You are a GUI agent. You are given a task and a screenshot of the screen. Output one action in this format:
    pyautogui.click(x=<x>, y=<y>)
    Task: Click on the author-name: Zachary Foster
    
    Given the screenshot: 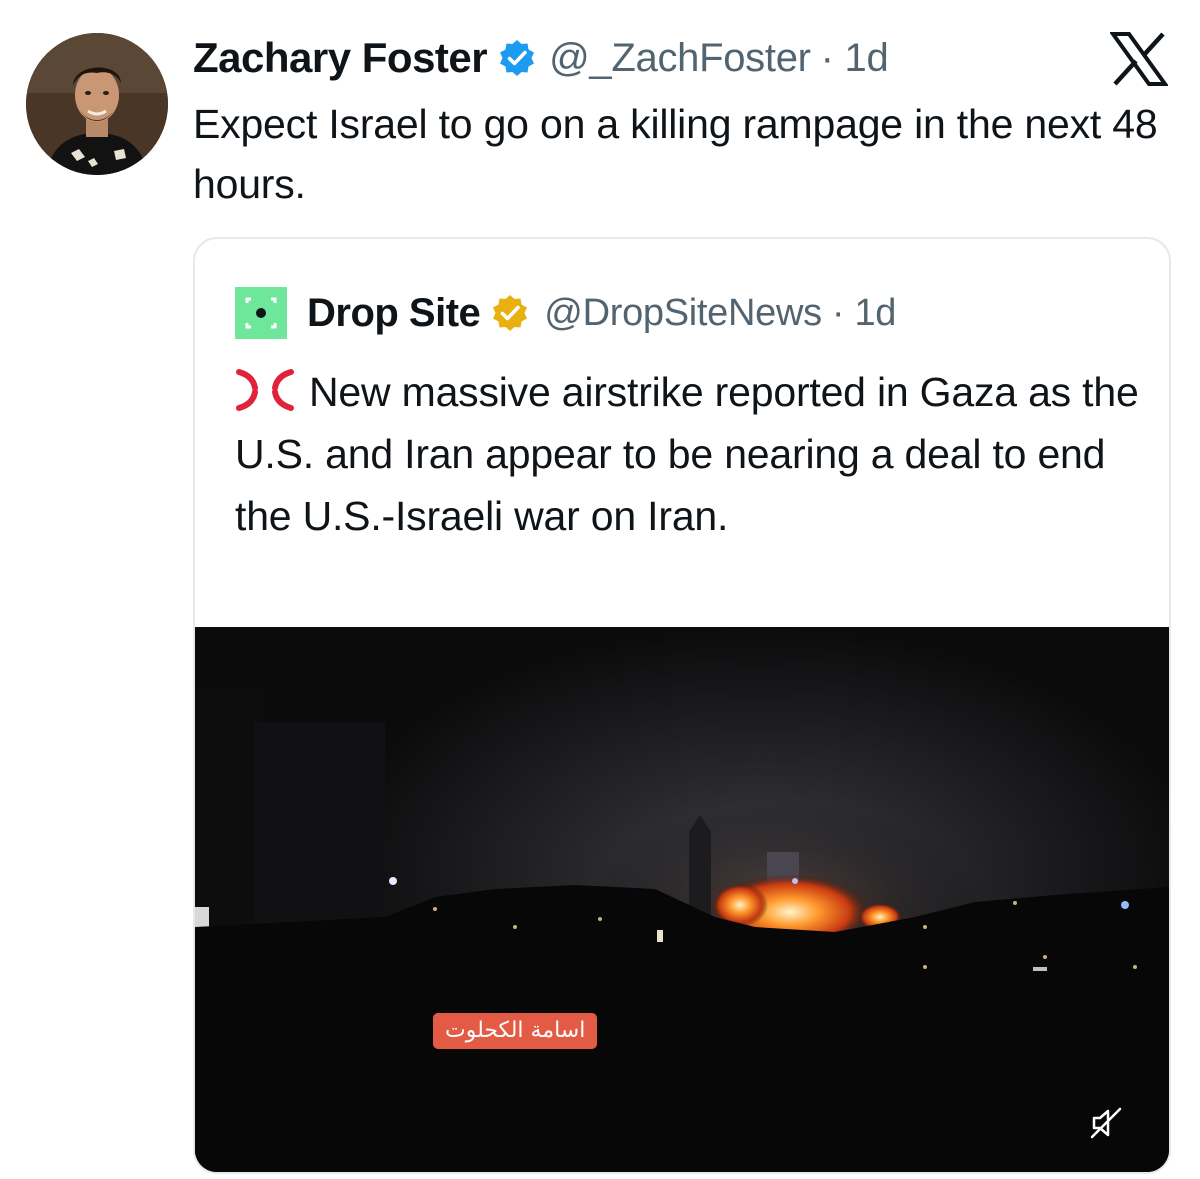 What is the action you would take?
    pyautogui.click(x=340, y=58)
    